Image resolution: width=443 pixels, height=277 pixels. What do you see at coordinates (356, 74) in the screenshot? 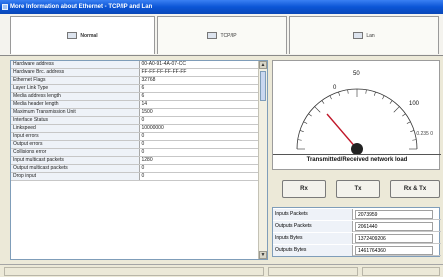
I see `gauge-tick-label-50: 50` at bounding box center [356, 74].